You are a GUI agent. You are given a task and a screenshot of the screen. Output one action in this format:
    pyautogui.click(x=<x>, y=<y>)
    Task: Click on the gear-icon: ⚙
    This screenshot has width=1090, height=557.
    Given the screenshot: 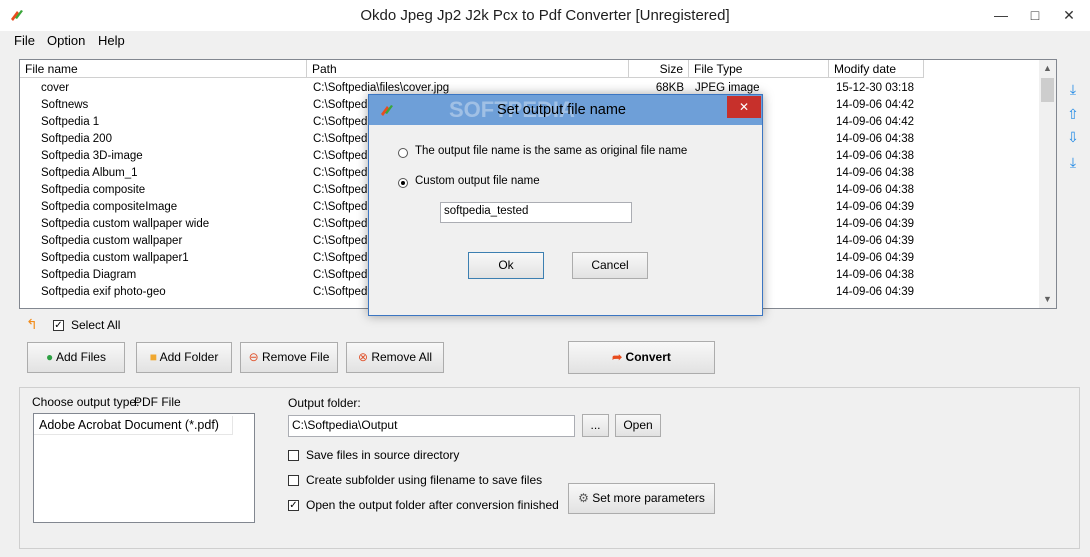 What is the action you would take?
    pyautogui.click(x=583, y=498)
    